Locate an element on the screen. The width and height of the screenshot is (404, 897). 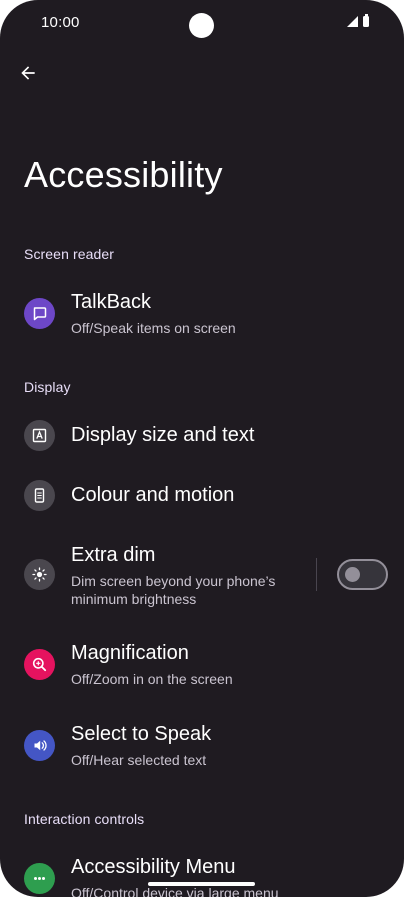
more-dots-icon is located at coordinates (39, 878).